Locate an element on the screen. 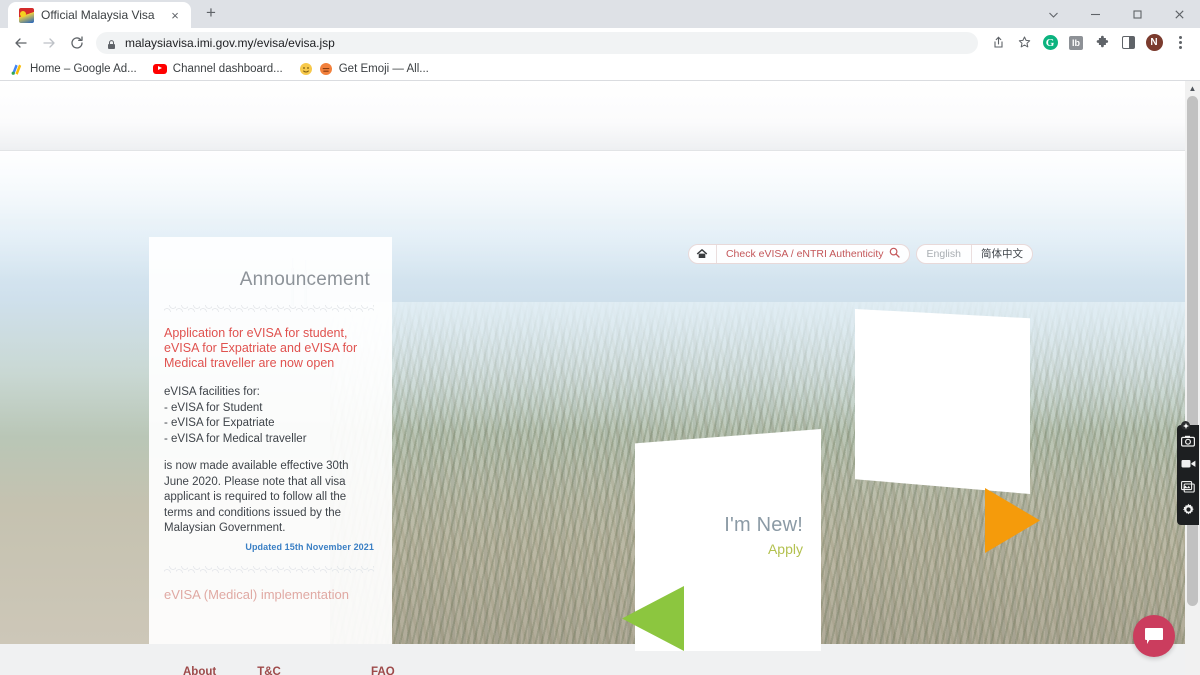  side-panel-glyph is located at coordinates (1128, 42).